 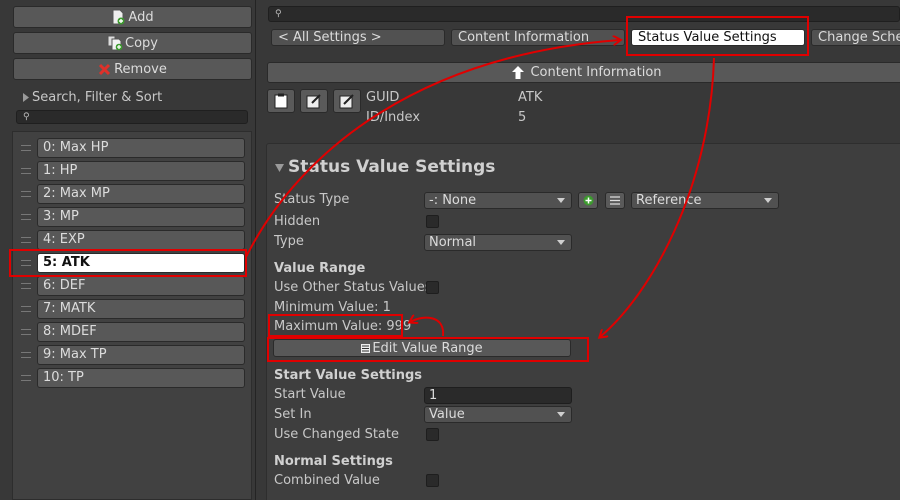 I want to click on add-label: Add, so click(x=141, y=17).